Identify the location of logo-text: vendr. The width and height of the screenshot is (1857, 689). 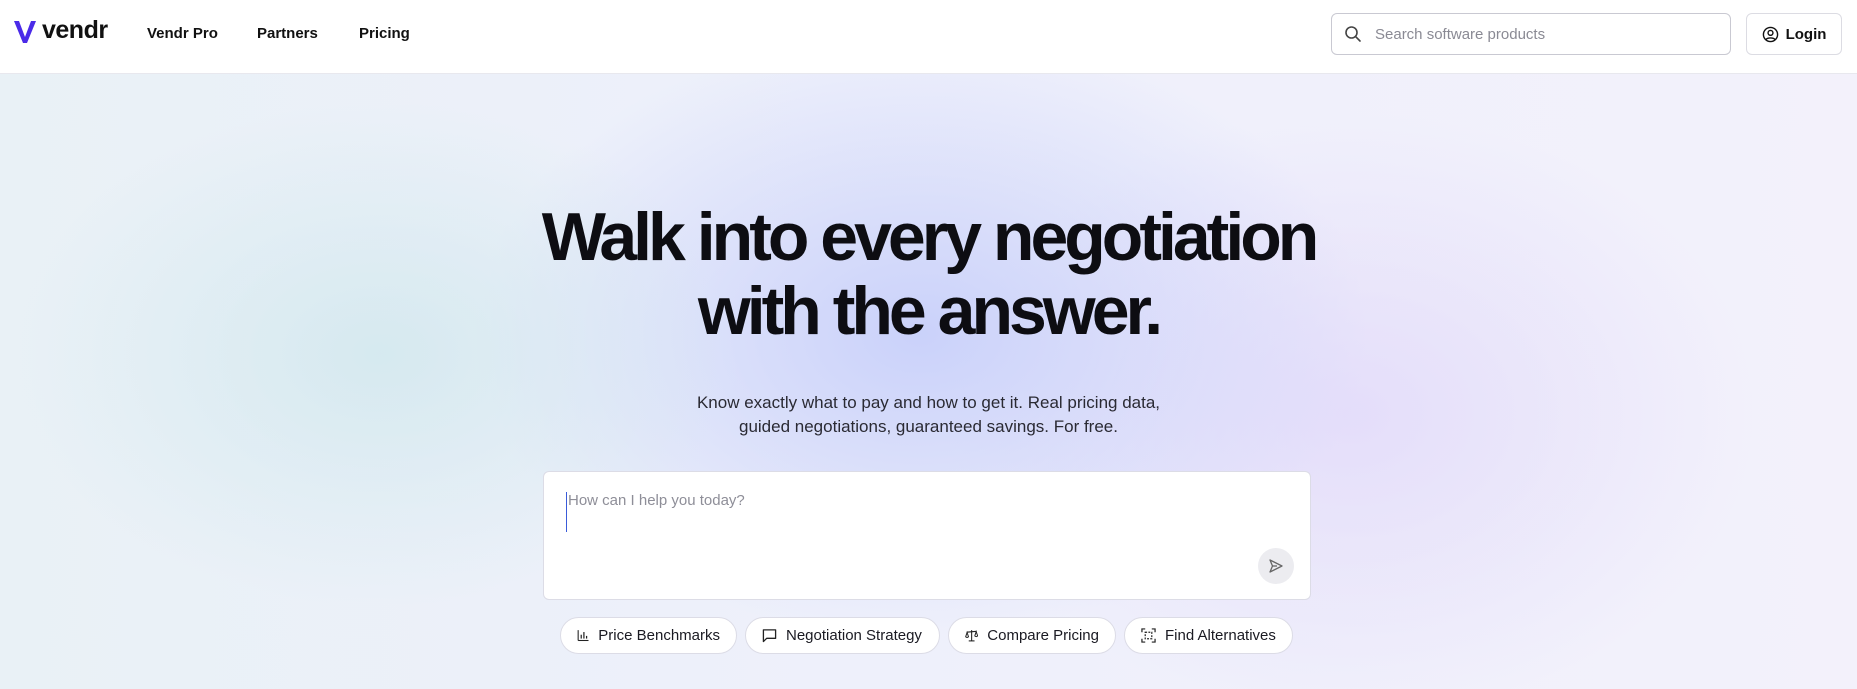
(75, 29).